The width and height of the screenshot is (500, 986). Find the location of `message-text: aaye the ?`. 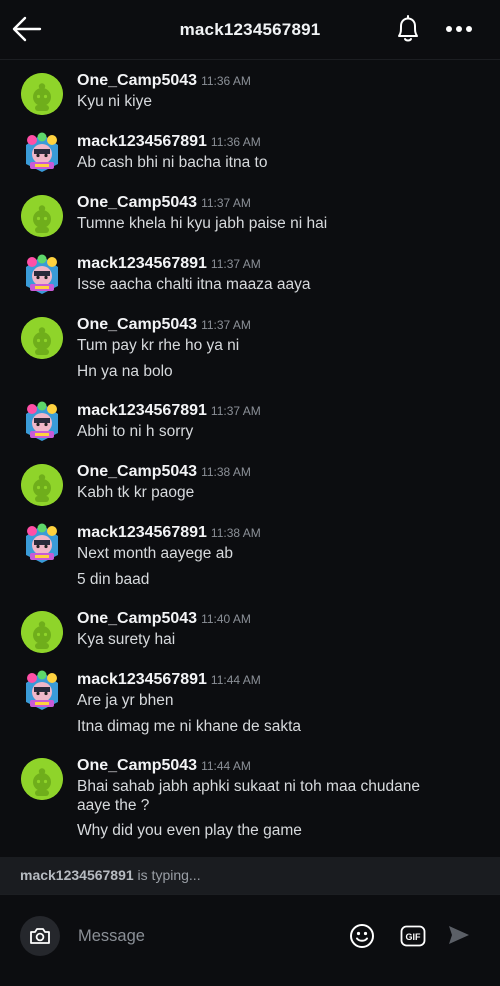

message-text: aaye the ? is located at coordinates (113, 805).